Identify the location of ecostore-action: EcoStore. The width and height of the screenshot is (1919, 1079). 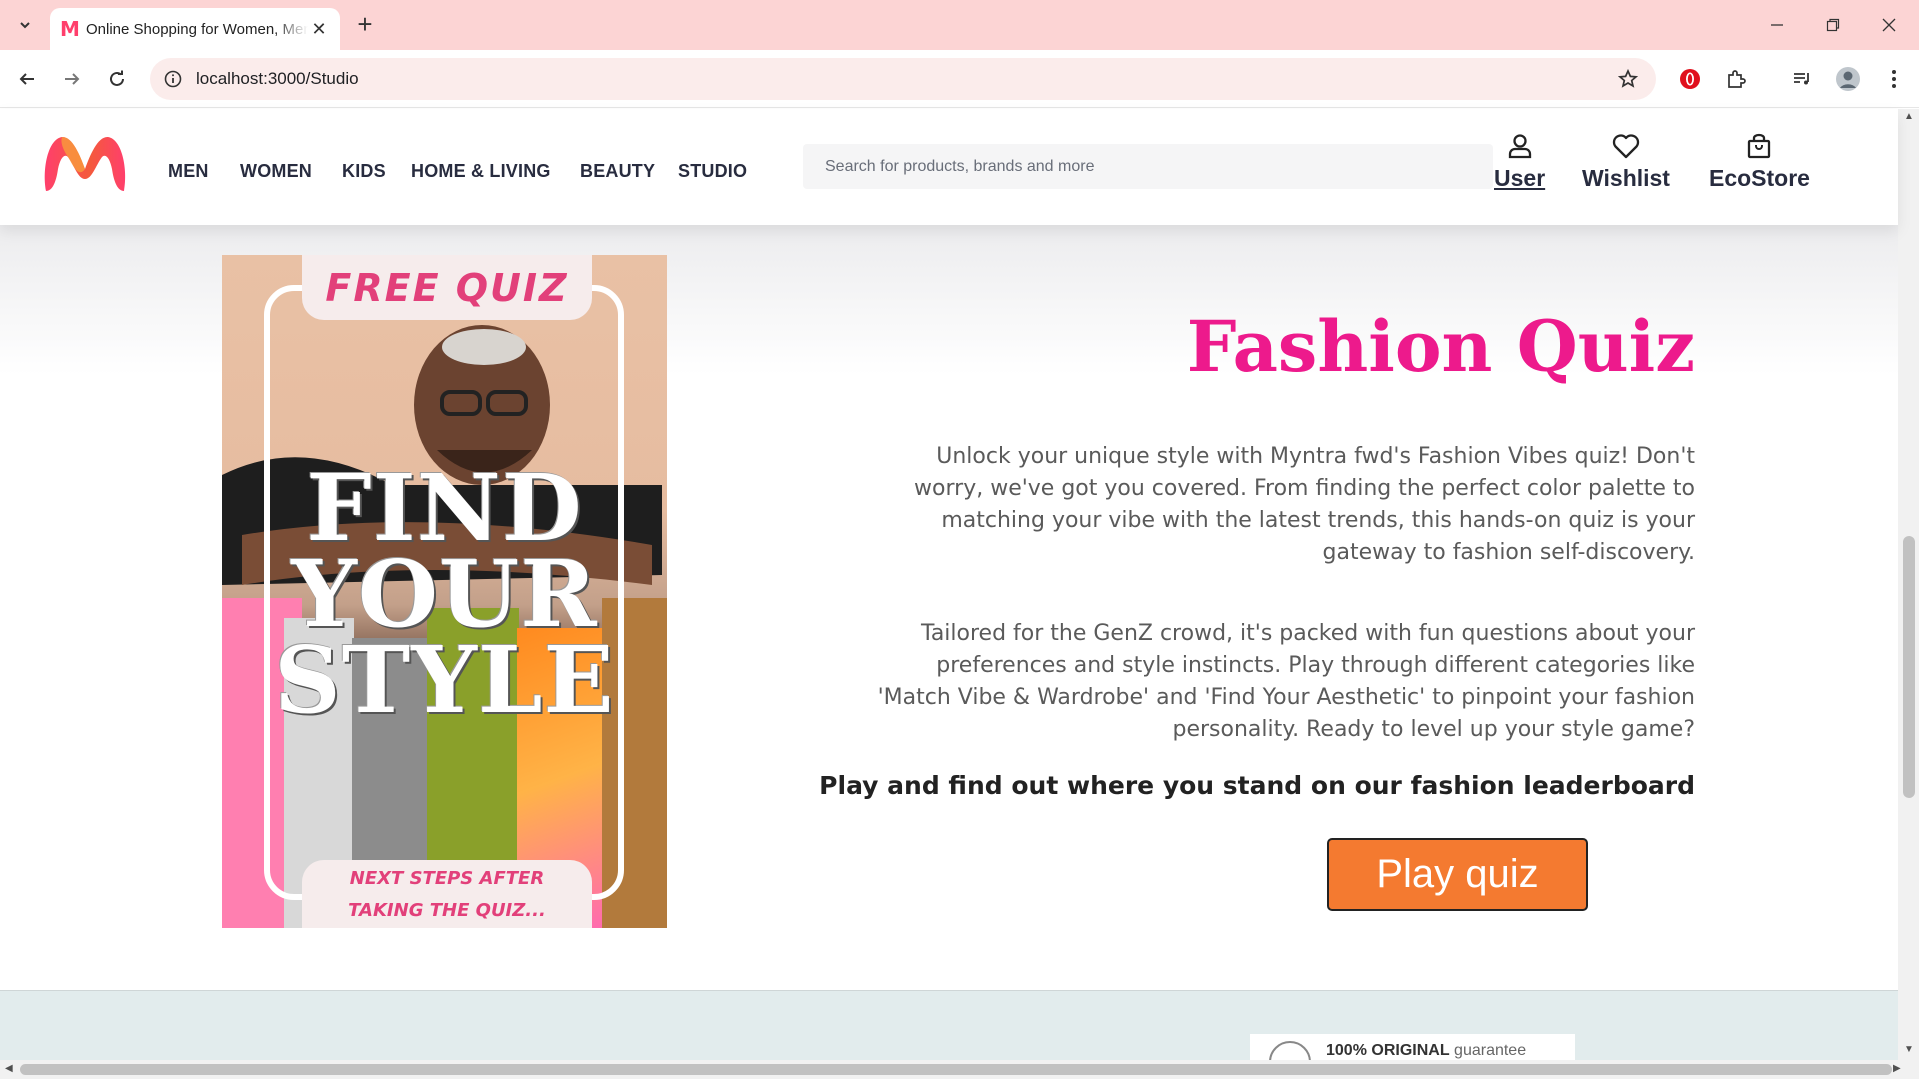
(1759, 162).